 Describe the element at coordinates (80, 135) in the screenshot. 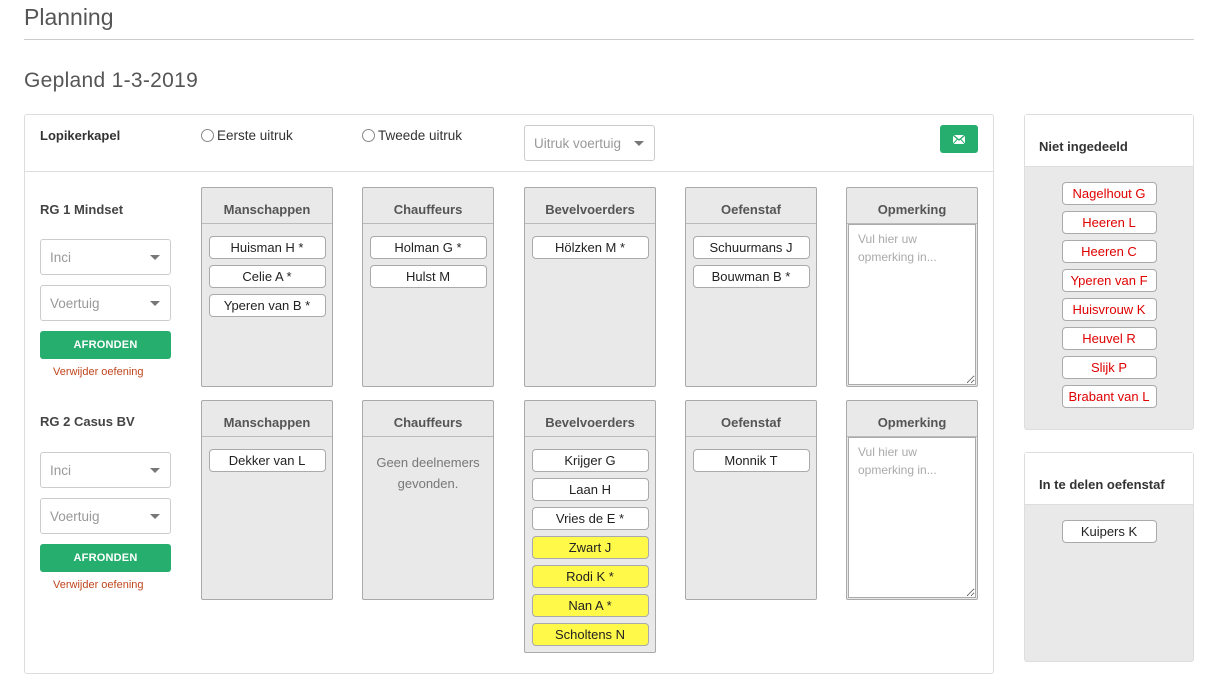

I see `station-name: Lopikerkapel` at that location.